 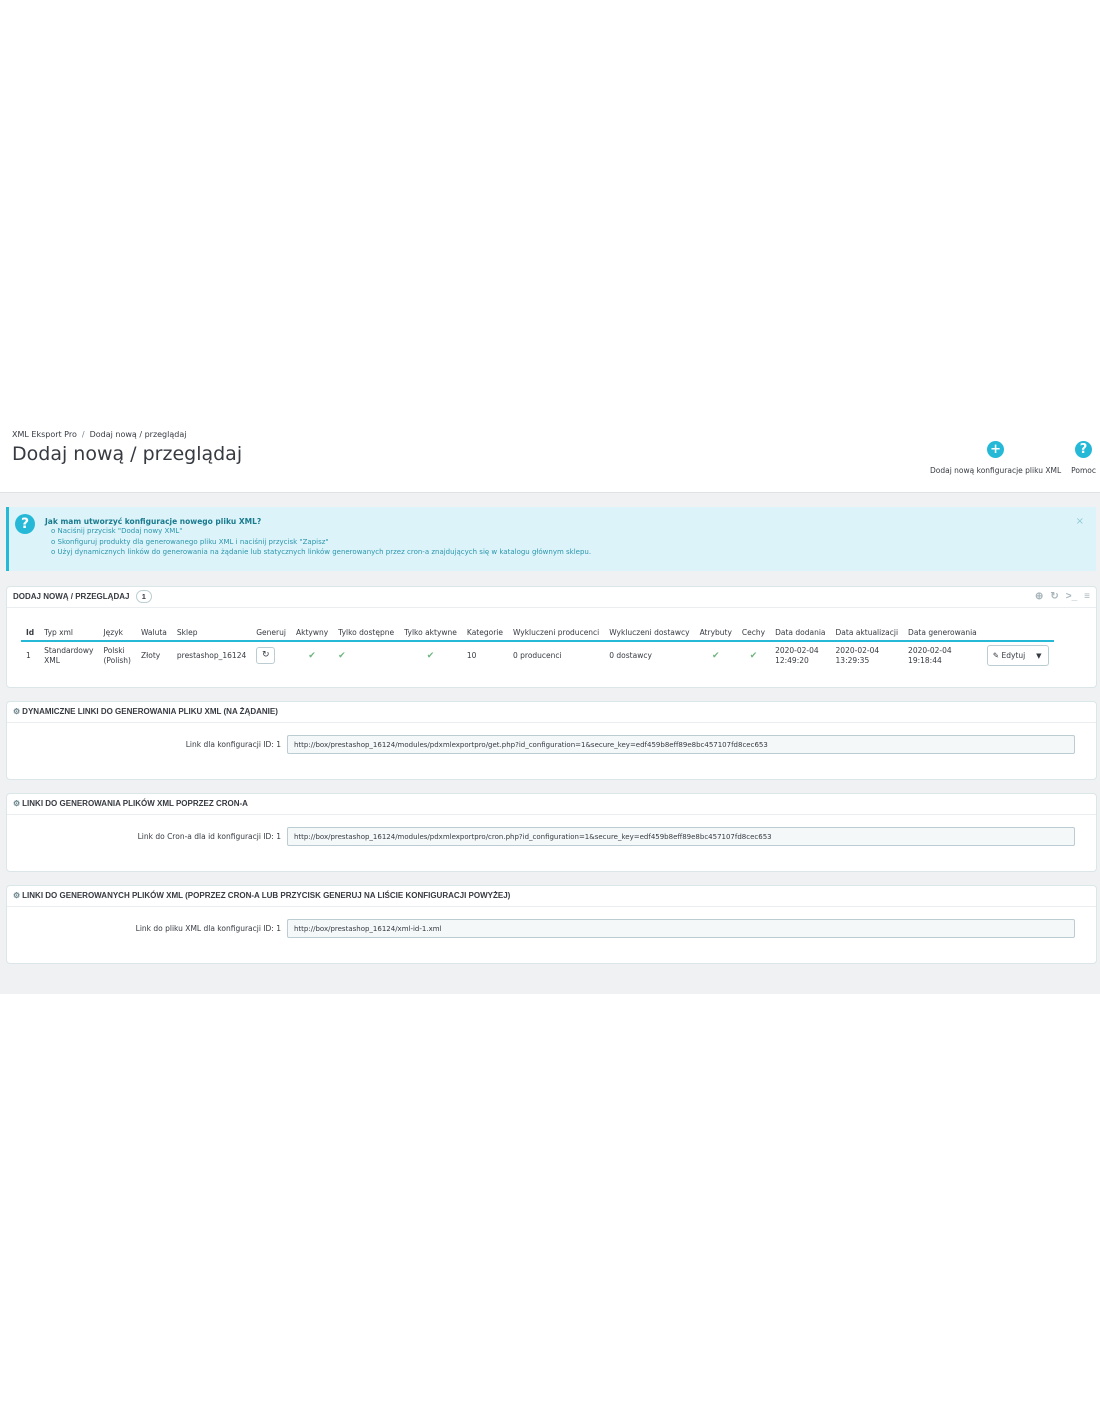 What do you see at coordinates (551, 597) in the screenshot?
I see `list-panel-heading: Dodaj nową / przeglądaj 1 ⊕ ↻ >_ ≡` at bounding box center [551, 597].